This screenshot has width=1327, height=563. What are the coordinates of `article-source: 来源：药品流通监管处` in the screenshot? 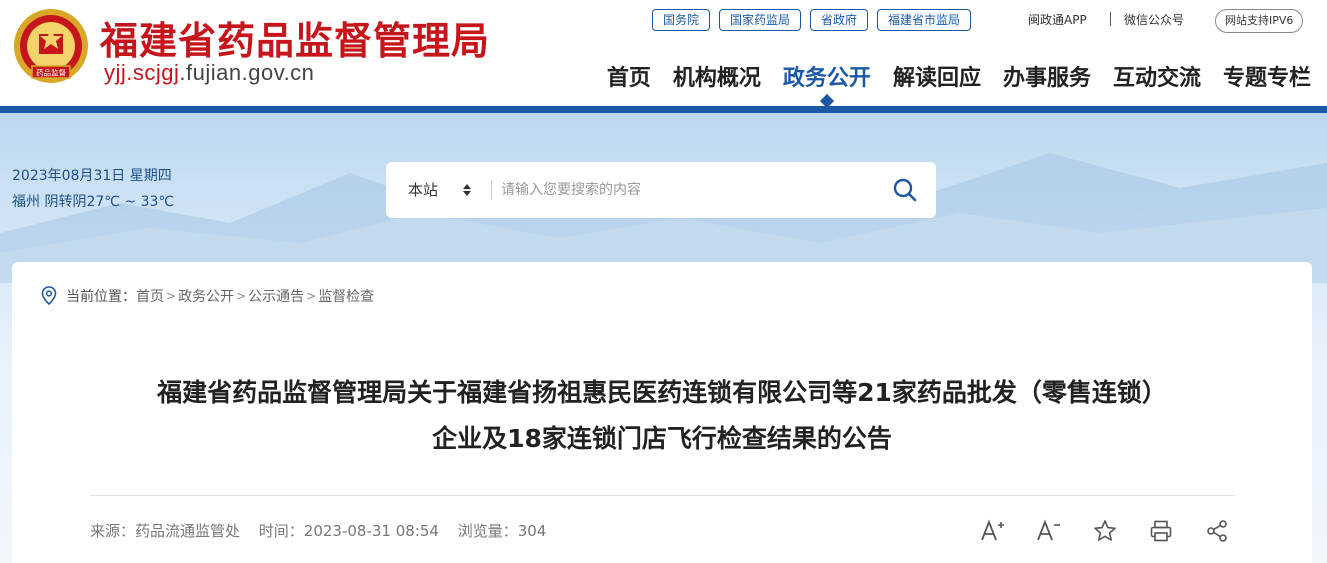 It's located at (165, 531).